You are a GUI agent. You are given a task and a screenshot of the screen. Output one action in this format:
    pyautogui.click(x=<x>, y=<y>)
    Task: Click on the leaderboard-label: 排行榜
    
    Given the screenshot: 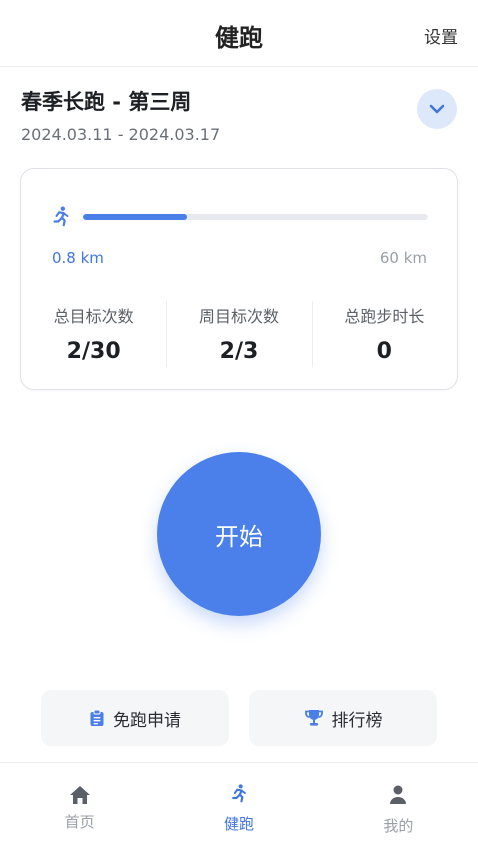 What is the action you would take?
    pyautogui.click(x=357, y=720)
    